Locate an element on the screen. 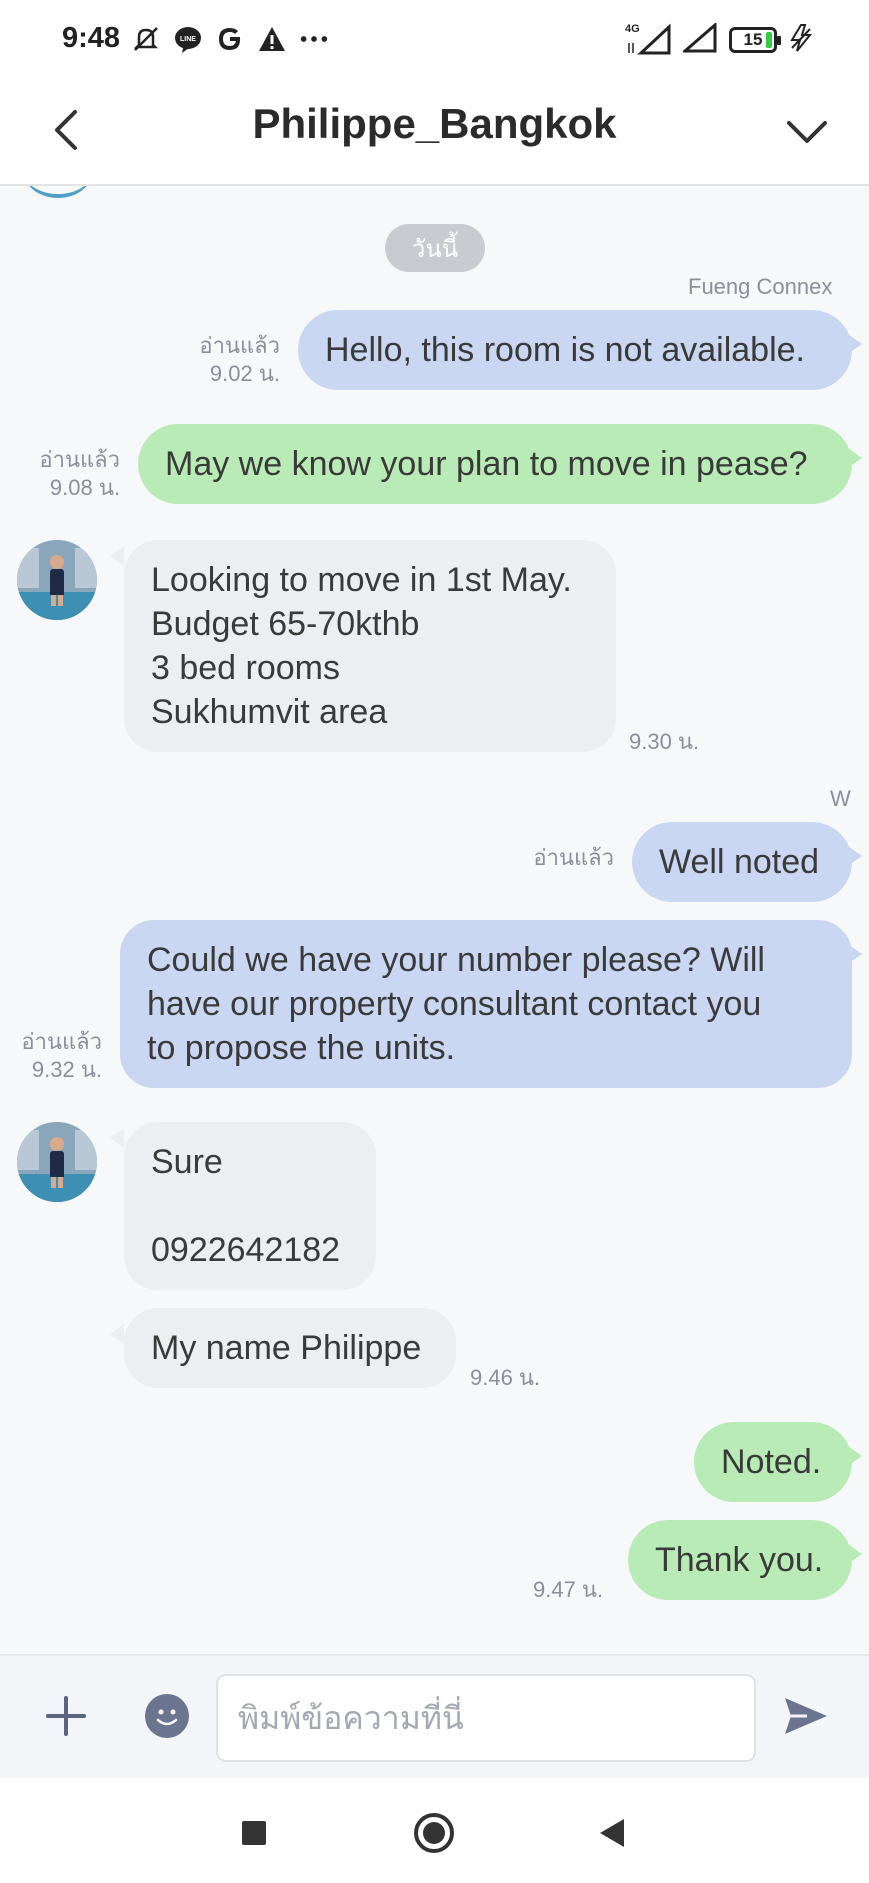 This screenshot has height=1883, width=869. send-button is located at coordinates (806, 1716).